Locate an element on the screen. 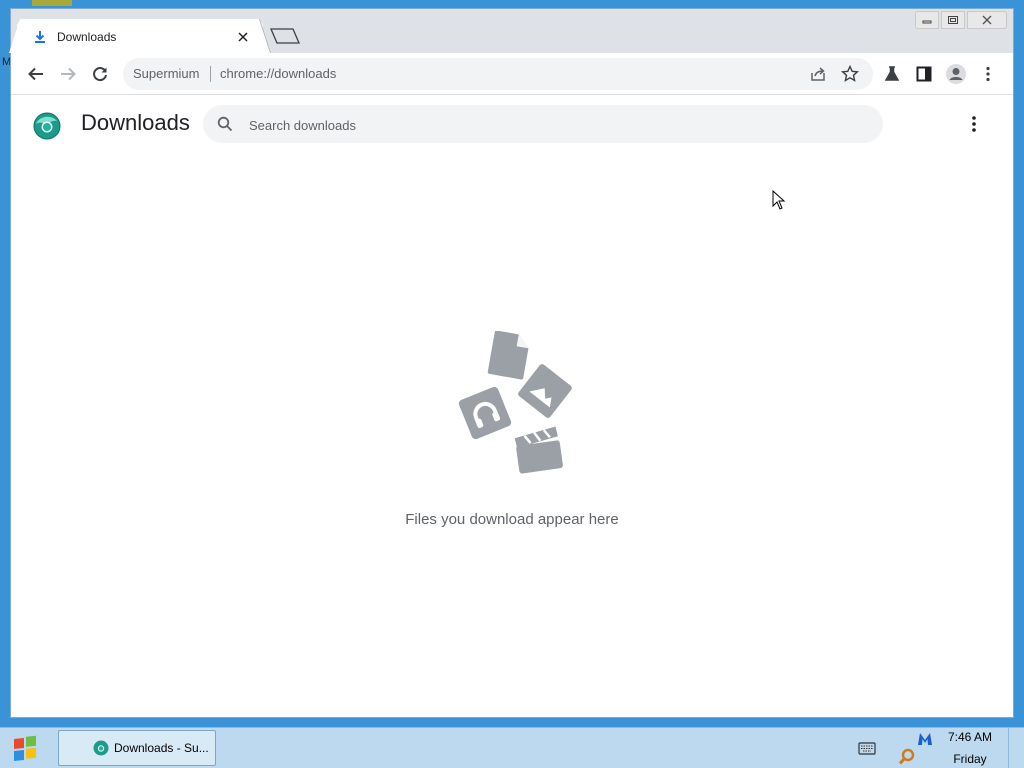 The width and height of the screenshot is (1024, 768). magnifier-icon is located at coordinates (907, 757).